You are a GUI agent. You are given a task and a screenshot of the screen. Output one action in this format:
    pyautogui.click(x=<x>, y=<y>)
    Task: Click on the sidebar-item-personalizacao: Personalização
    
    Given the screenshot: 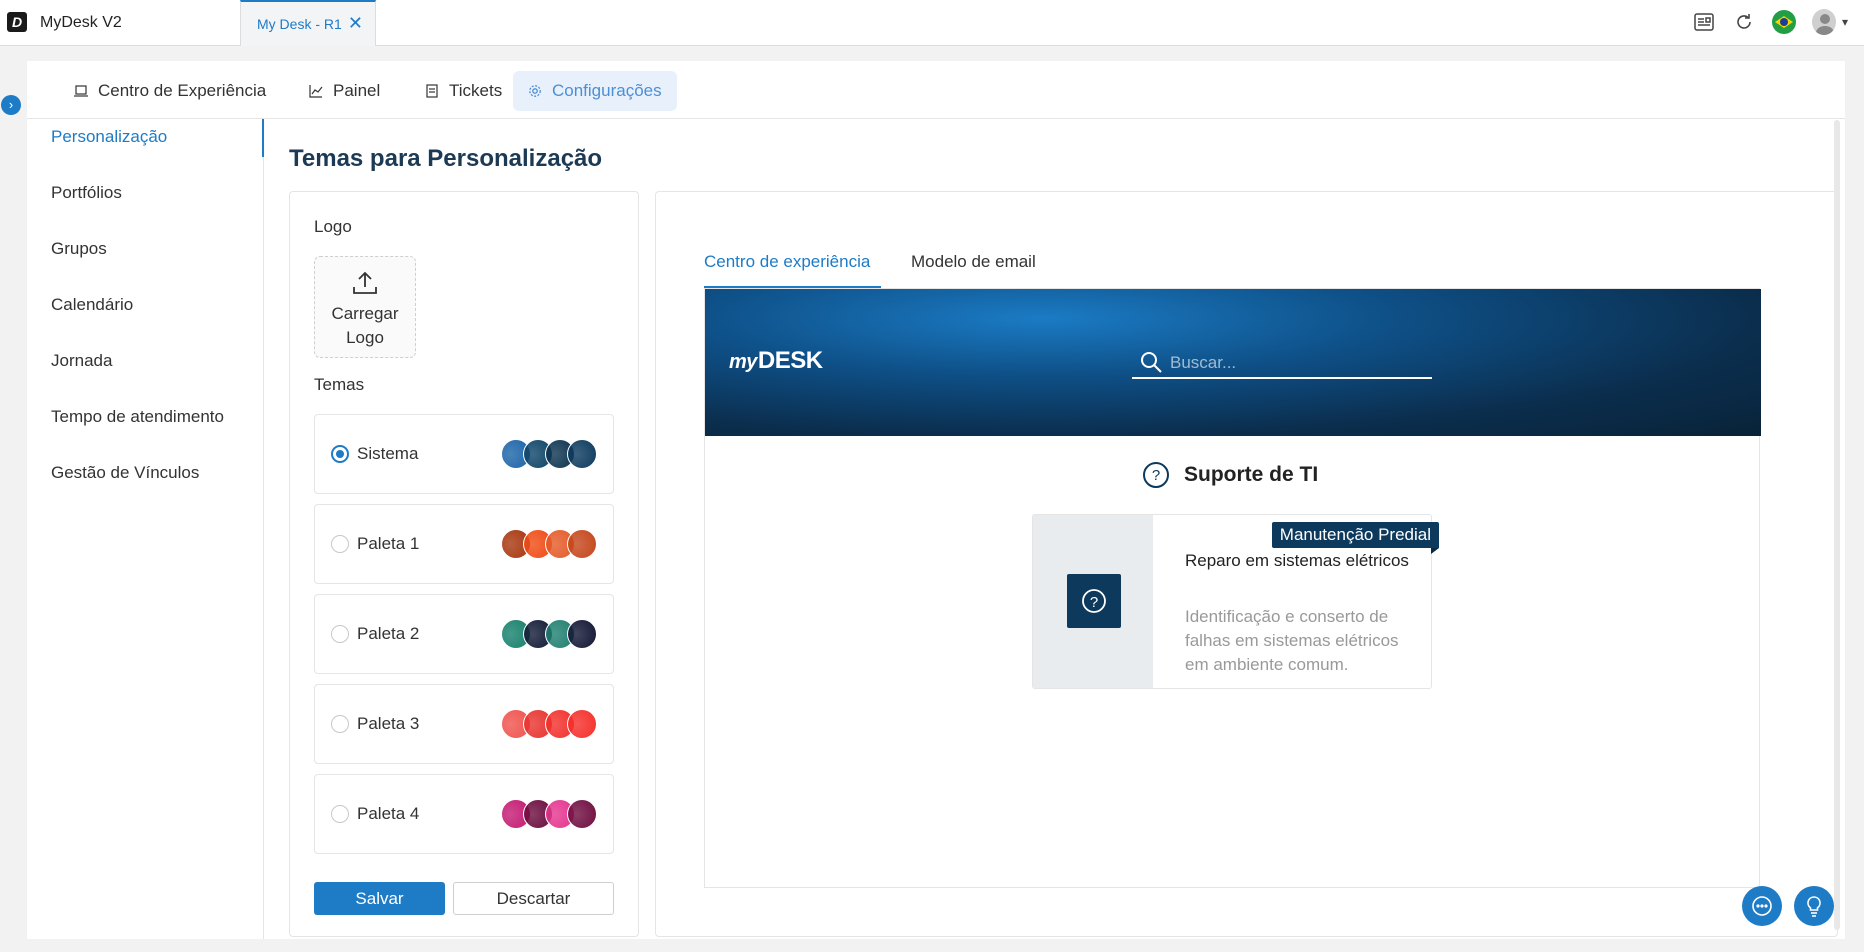 What is the action you would take?
    pyautogui.click(x=109, y=137)
    